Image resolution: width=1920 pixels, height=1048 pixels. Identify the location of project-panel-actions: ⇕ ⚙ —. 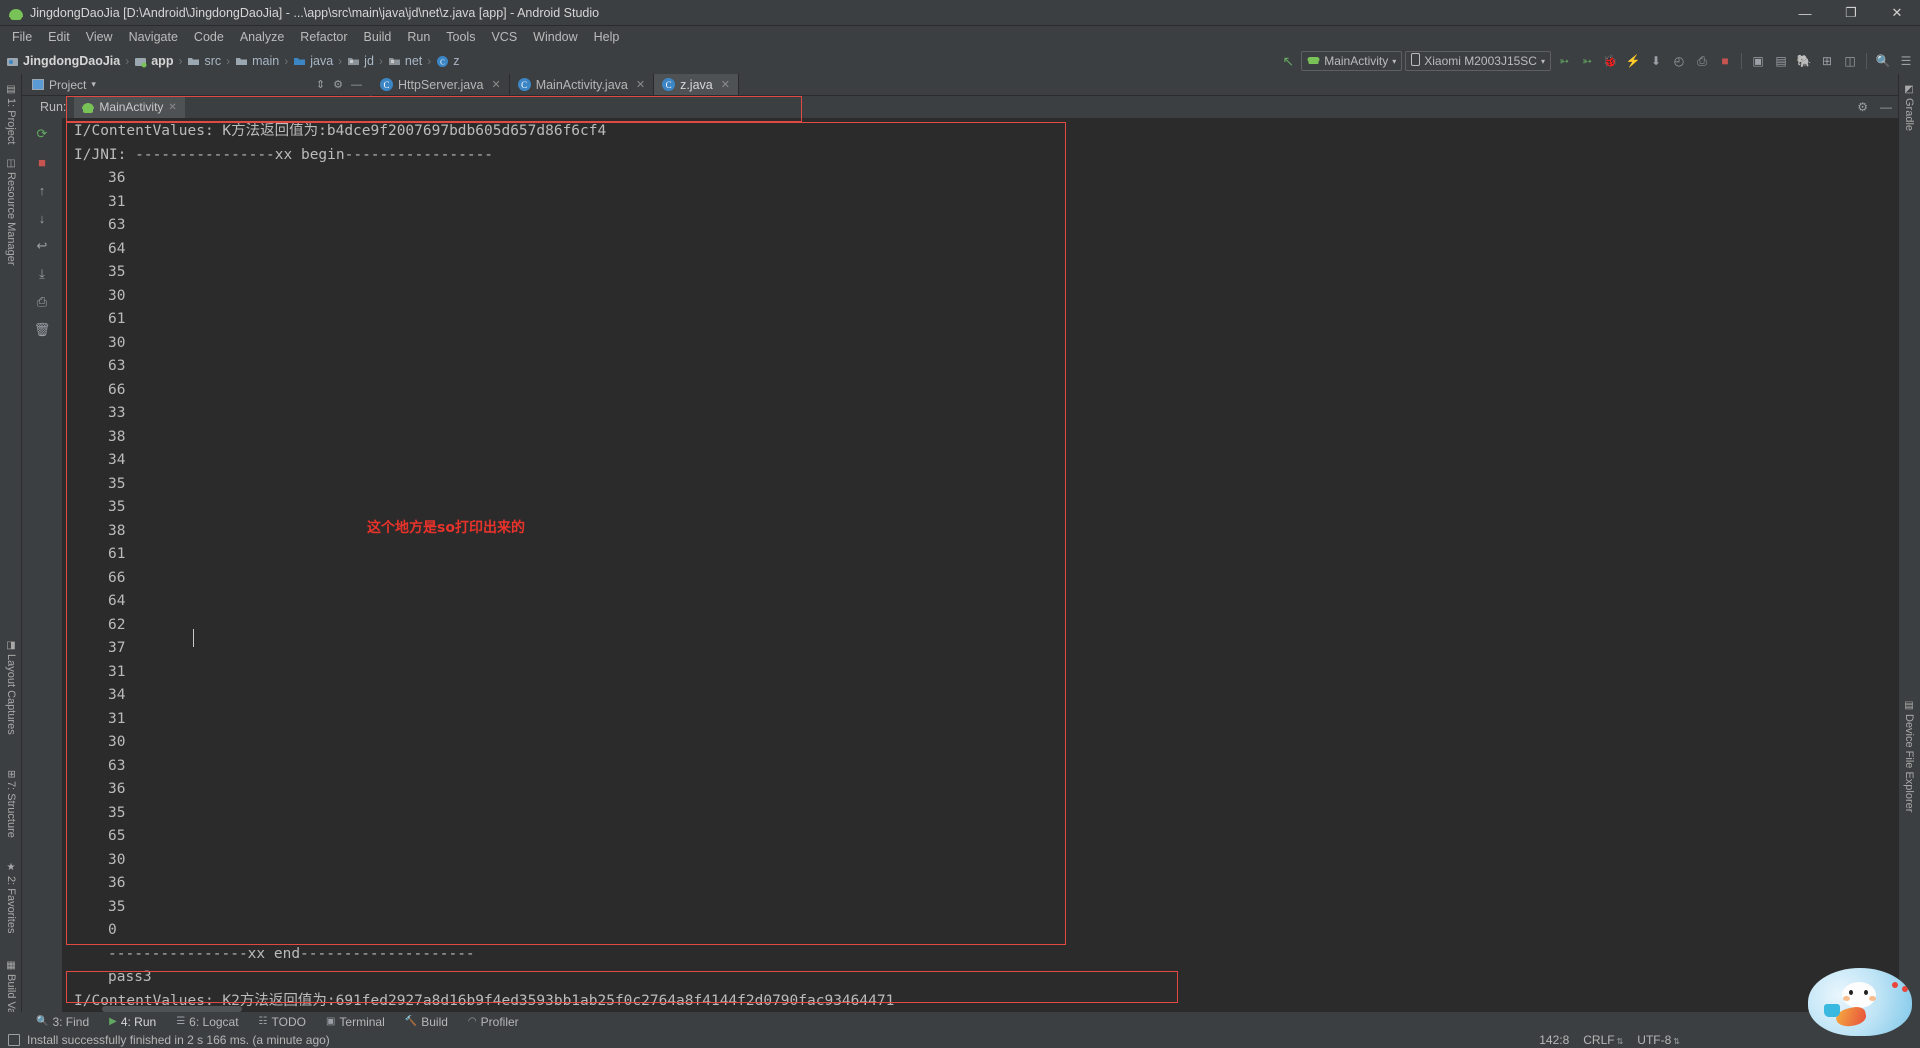
(341, 85).